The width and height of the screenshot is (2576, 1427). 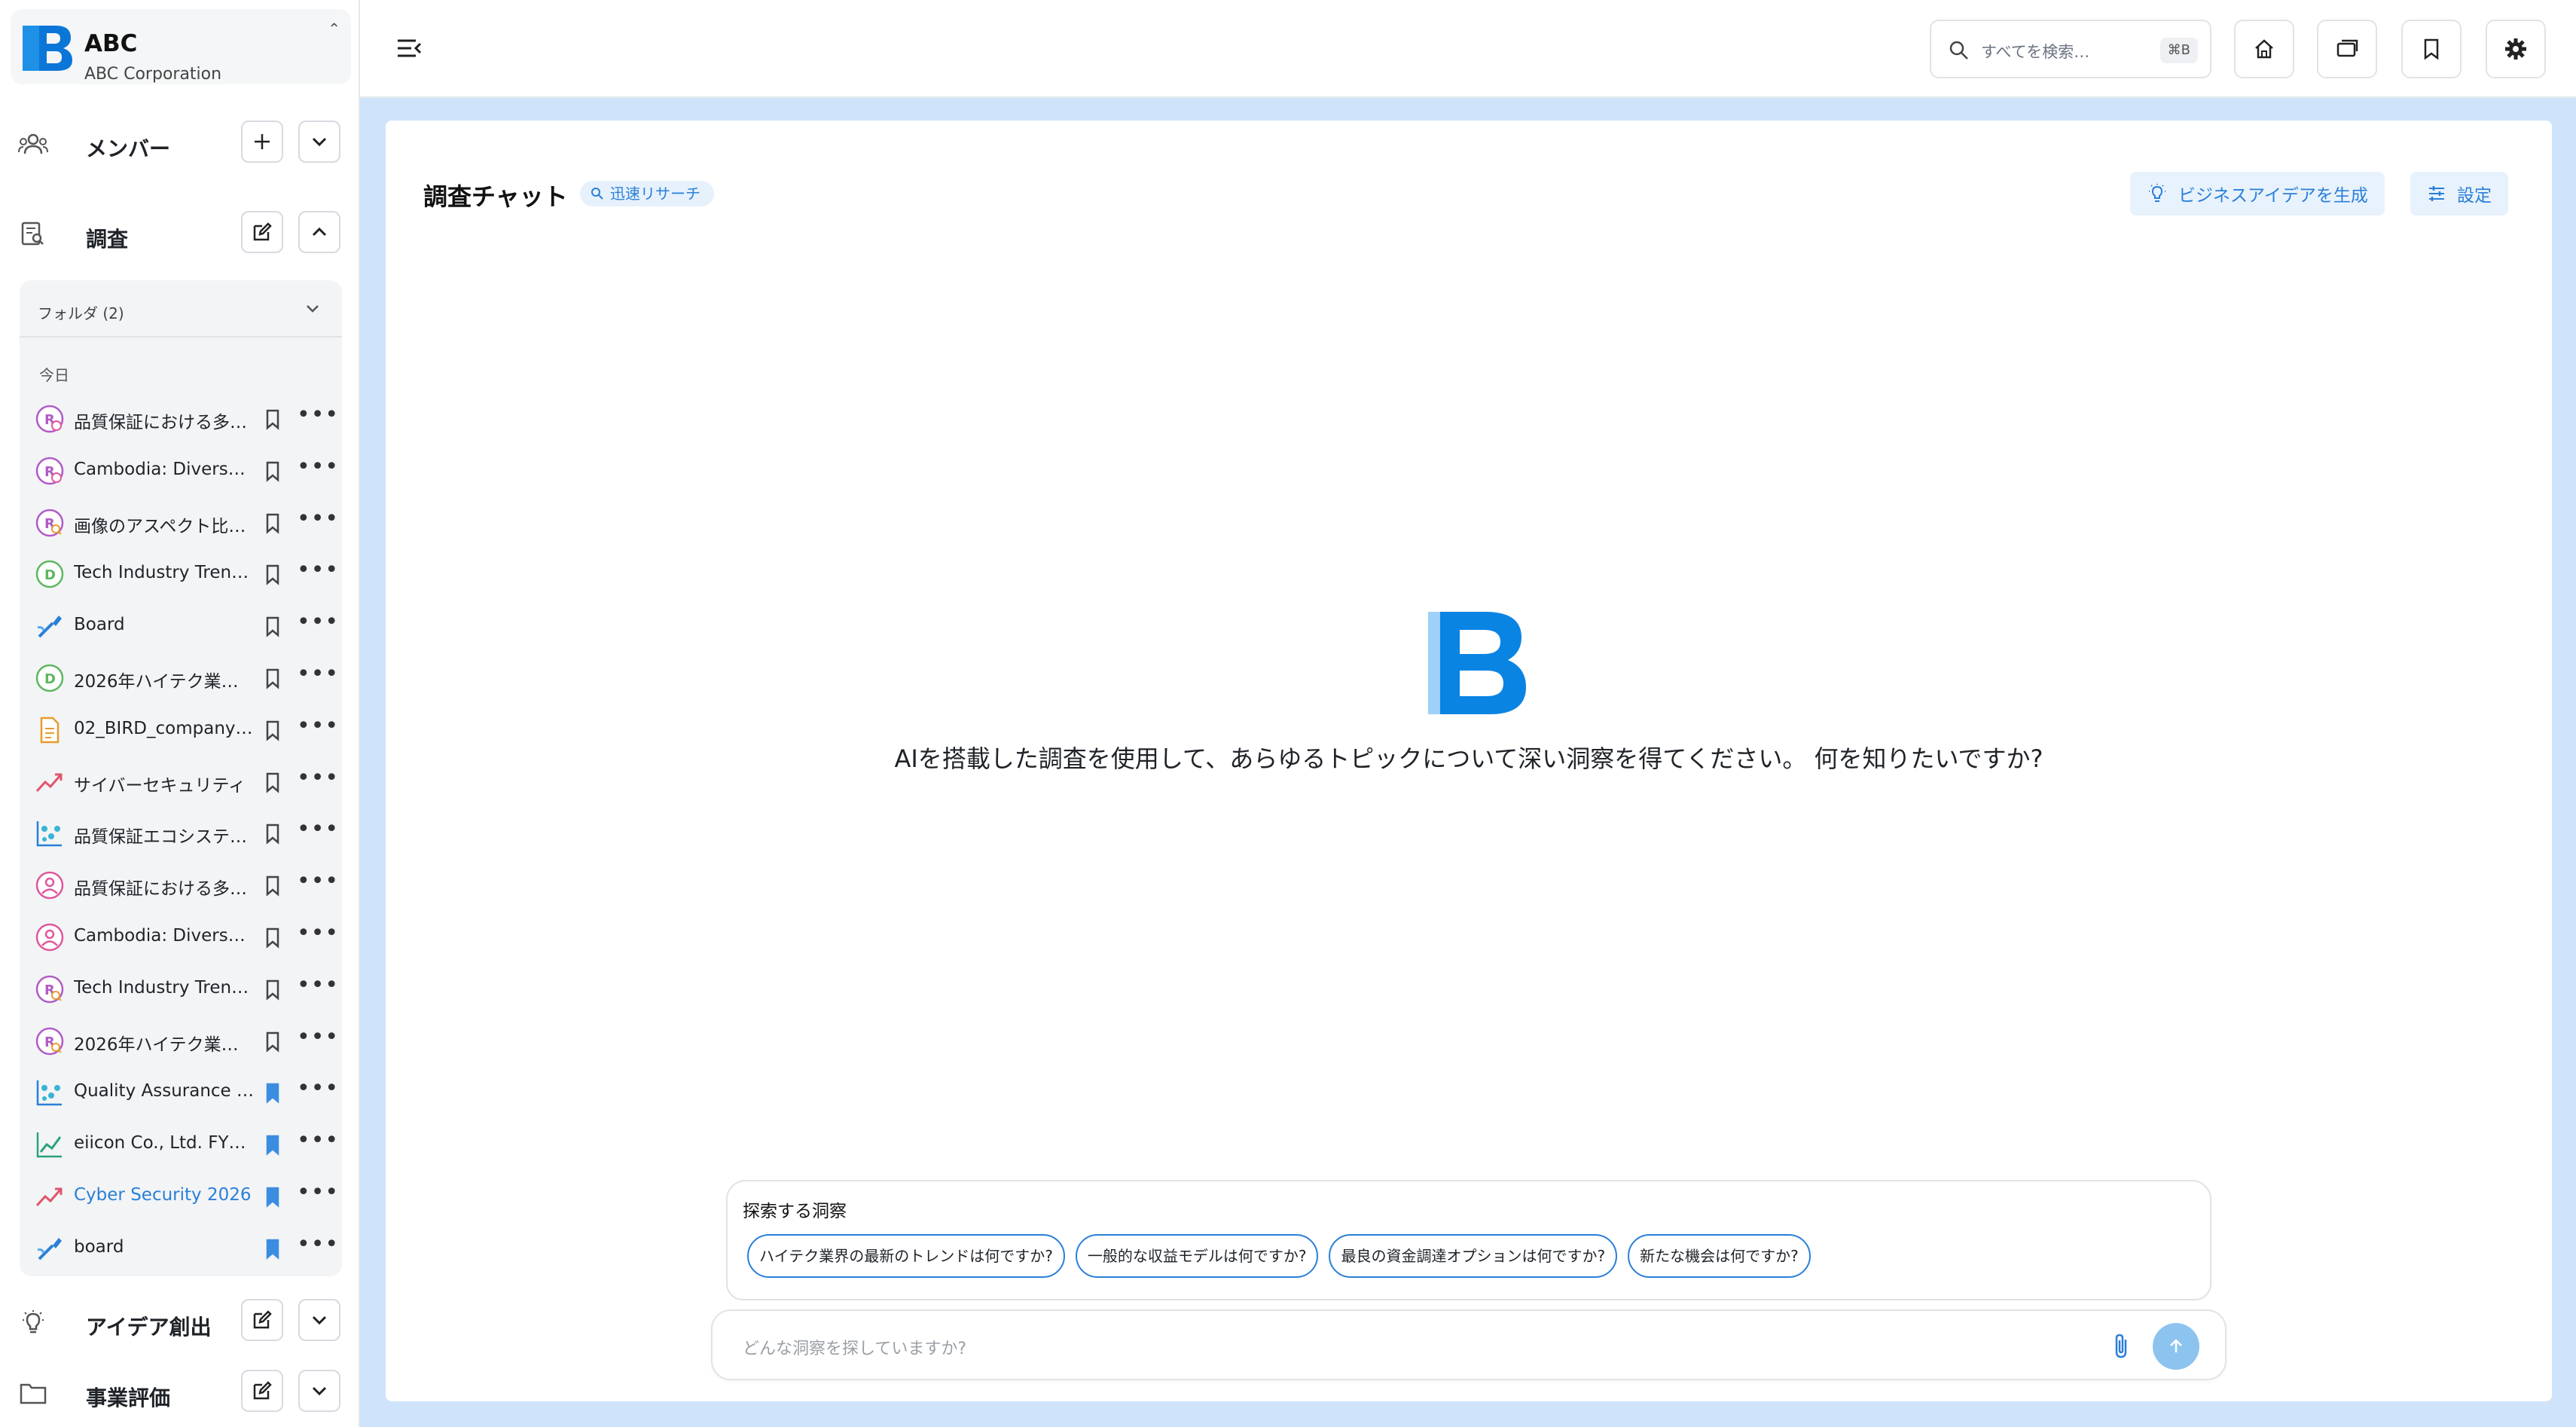 I want to click on list-item: R 画像のアスペクト比… •••, so click(x=181, y=522).